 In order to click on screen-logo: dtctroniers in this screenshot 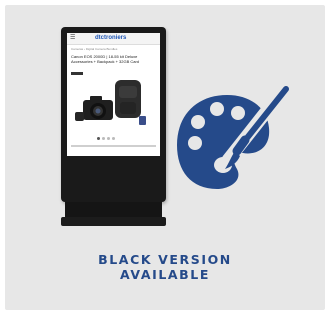, I will do `click(111, 38)`.